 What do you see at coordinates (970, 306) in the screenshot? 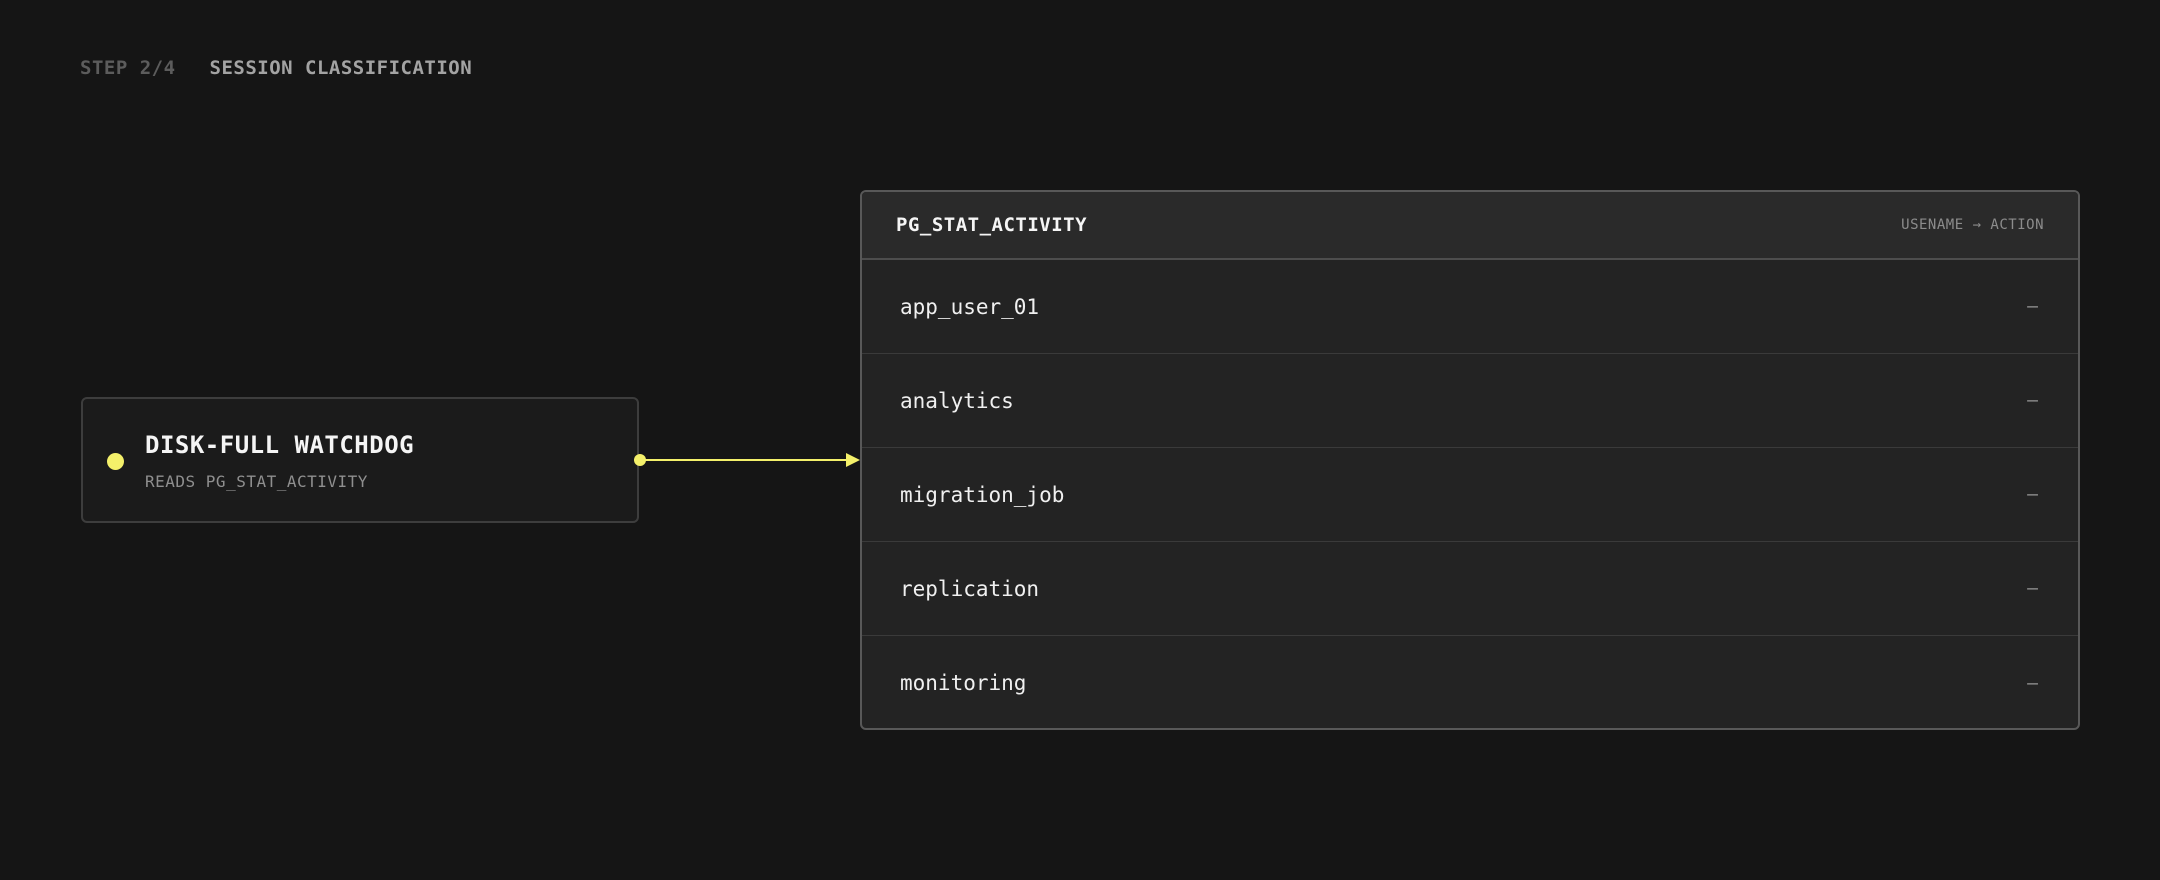
I see `row-username: app_user_01` at bounding box center [970, 306].